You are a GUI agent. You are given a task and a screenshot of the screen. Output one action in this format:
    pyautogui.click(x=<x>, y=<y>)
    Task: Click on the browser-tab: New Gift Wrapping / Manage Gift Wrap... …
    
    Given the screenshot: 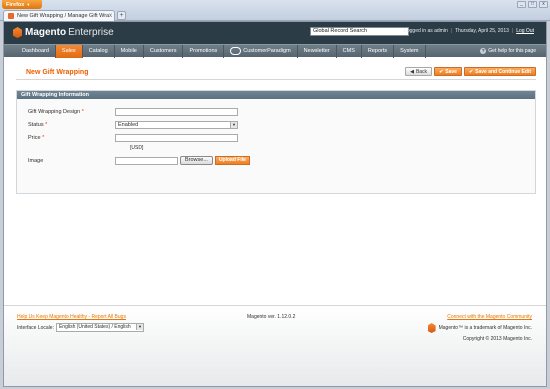 What is the action you would take?
    pyautogui.click(x=59, y=15)
    